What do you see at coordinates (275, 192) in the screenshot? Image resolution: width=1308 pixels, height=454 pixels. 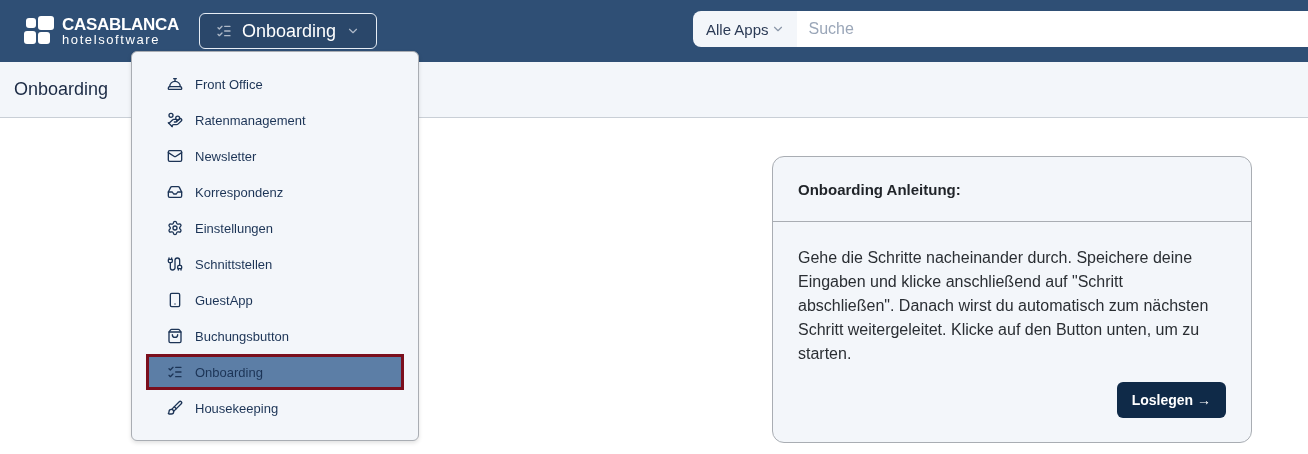 I see `menu-item: Korrespondenz` at bounding box center [275, 192].